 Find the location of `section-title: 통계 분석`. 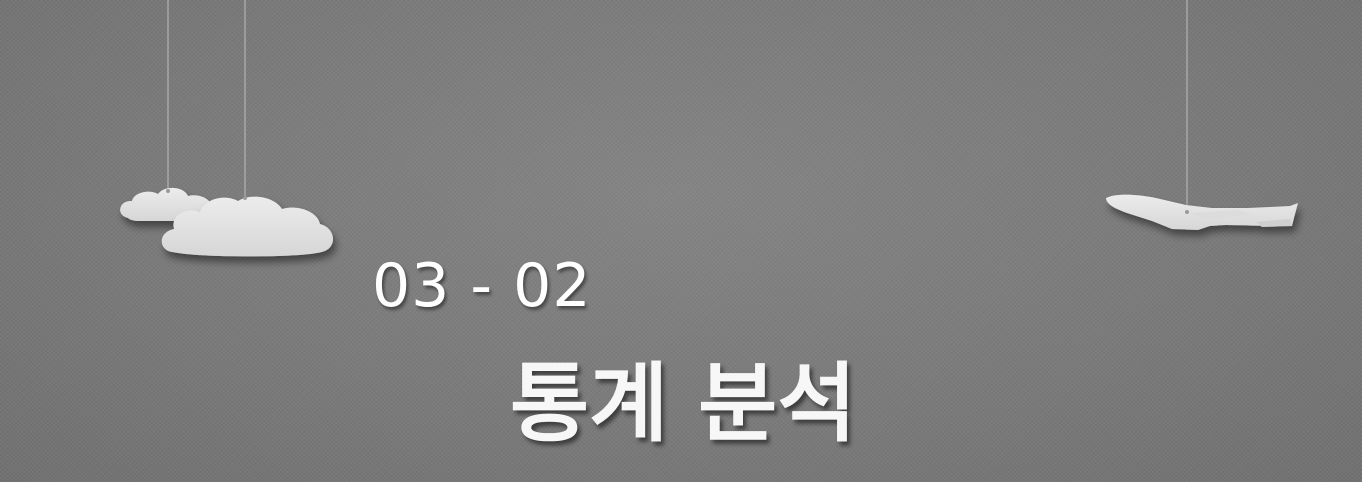

section-title: 통계 분석 is located at coordinates (683, 404).